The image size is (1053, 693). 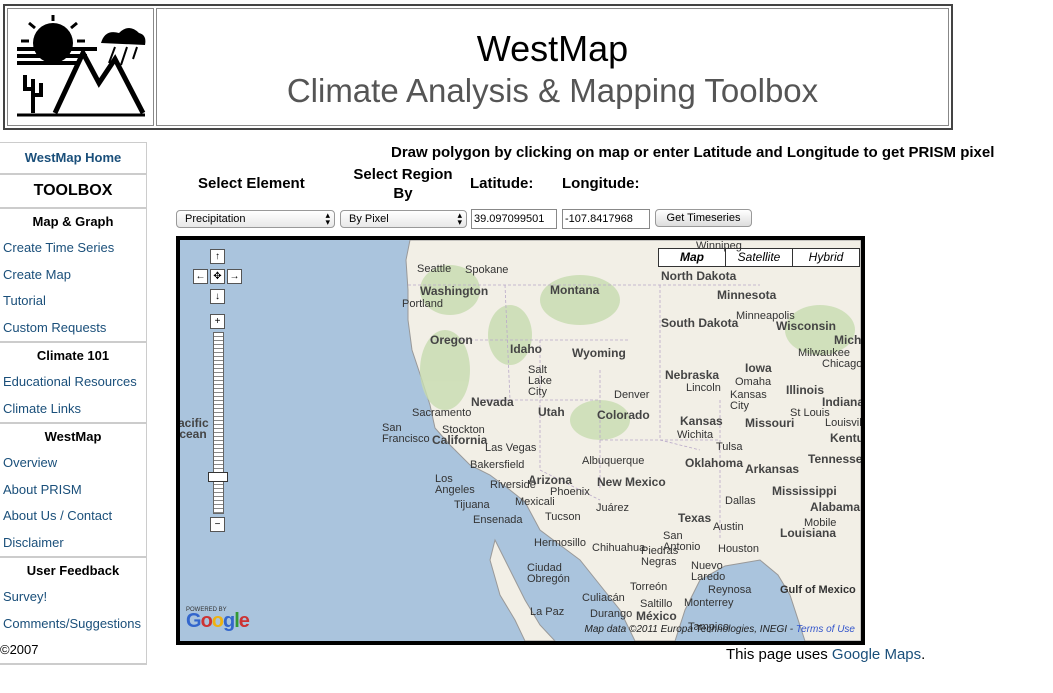 I want to click on sidebar-item-about-us-contact: About Us / Contact, so click(x=73, y=516).